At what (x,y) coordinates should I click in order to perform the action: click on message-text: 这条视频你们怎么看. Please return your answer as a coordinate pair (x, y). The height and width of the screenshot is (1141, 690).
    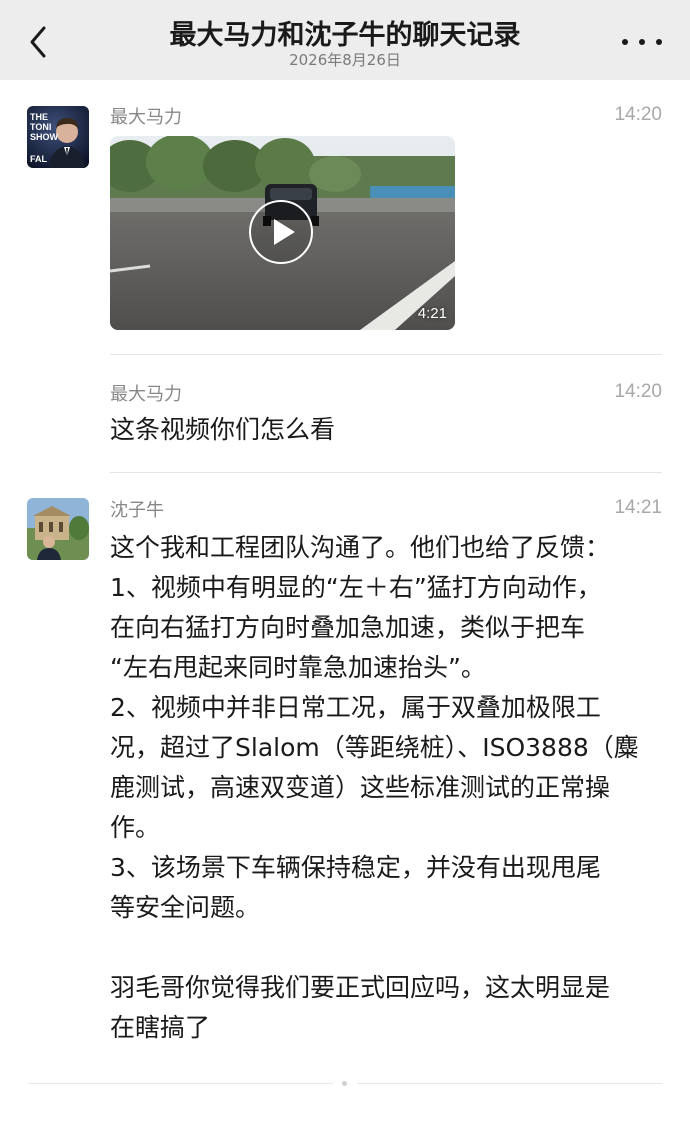
    Looking at the image, I should click on (223, 429).